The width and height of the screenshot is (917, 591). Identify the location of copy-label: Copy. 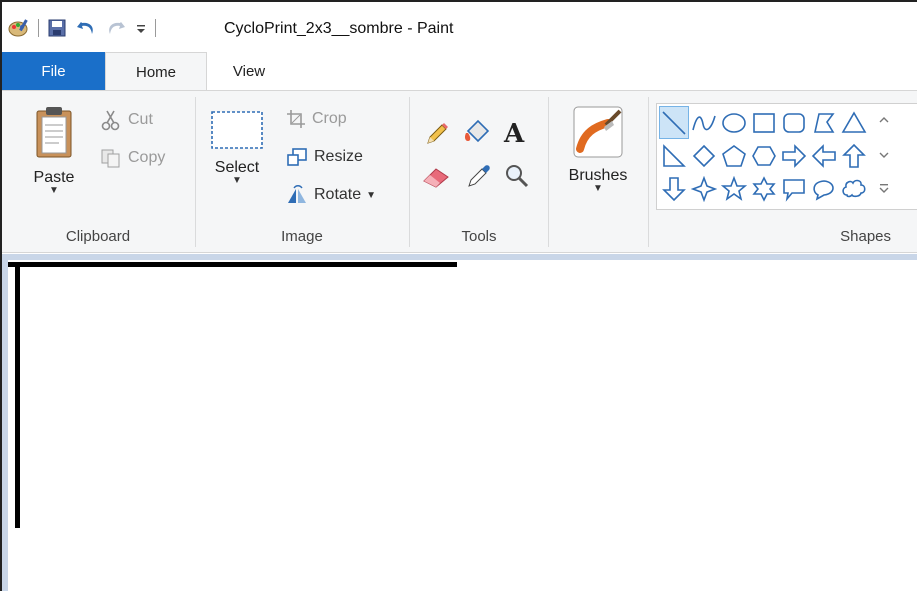
(147, 157).